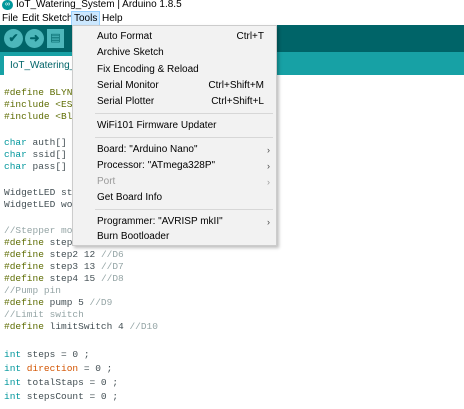 Image resolution: width=464 pixels, height=409 pixels. Describe the element at coordinates (237, 101) in the screenshot. I see `menu-item-shortcut: Ctrl+Shift+L` at that location.